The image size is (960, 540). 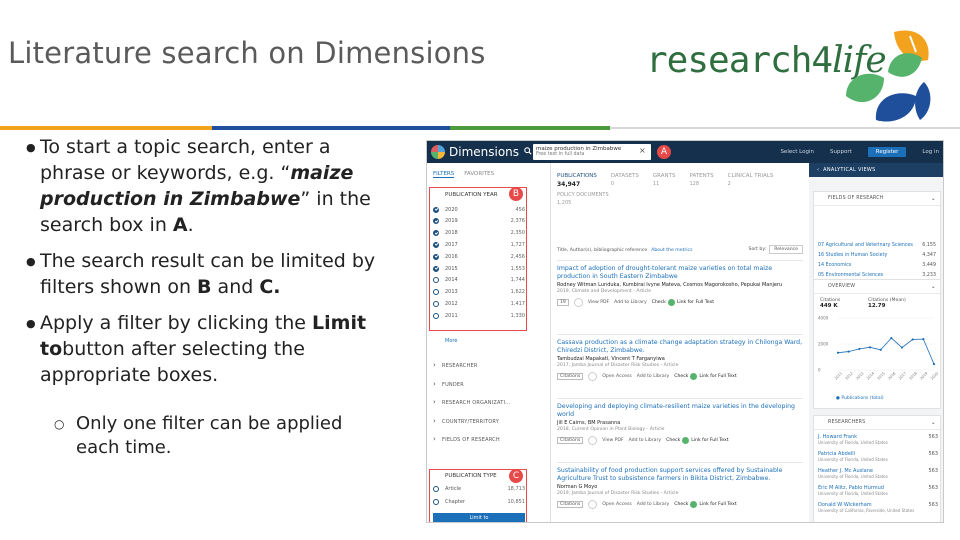 What do you see at coordinates (479, 256) in the screenshot?
I see `year-filter-row: 2016 2,456` at bounding box center [479, 256].